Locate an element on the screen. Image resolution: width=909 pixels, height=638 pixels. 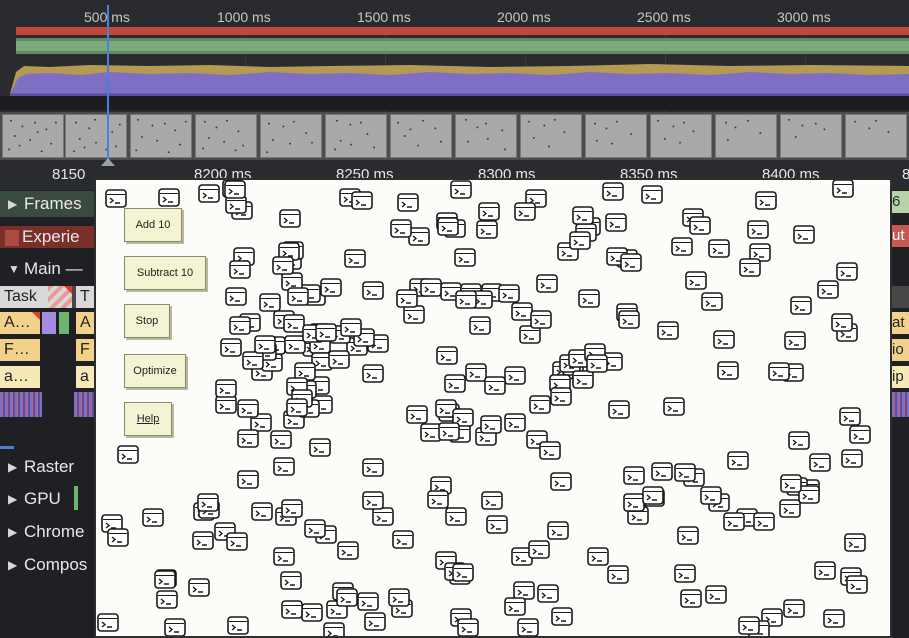
layout-shift-marker is located at coordinates (12, 238).